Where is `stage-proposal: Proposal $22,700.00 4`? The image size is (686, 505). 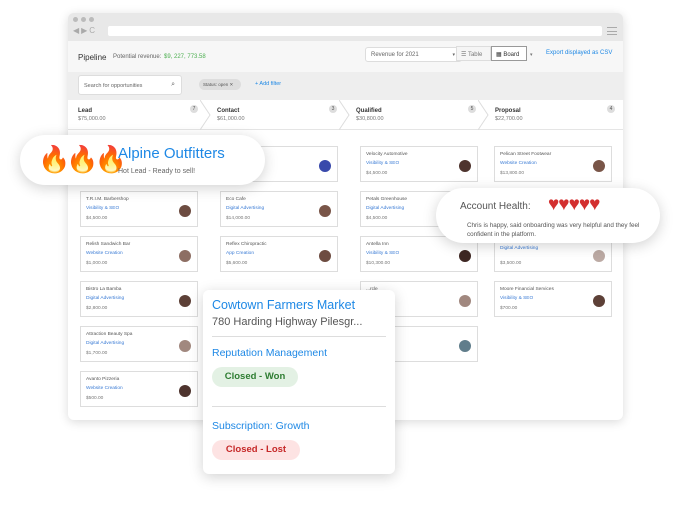
stage-proposal: Proposal $22,700.00 4 is located at coordinates (554, 115).